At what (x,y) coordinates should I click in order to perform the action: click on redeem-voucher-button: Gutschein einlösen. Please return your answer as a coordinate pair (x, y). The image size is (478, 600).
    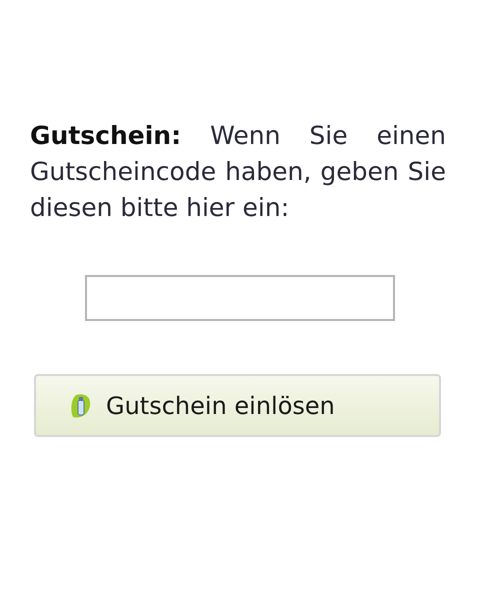
    Looking at the image, I should click on (237, 405).